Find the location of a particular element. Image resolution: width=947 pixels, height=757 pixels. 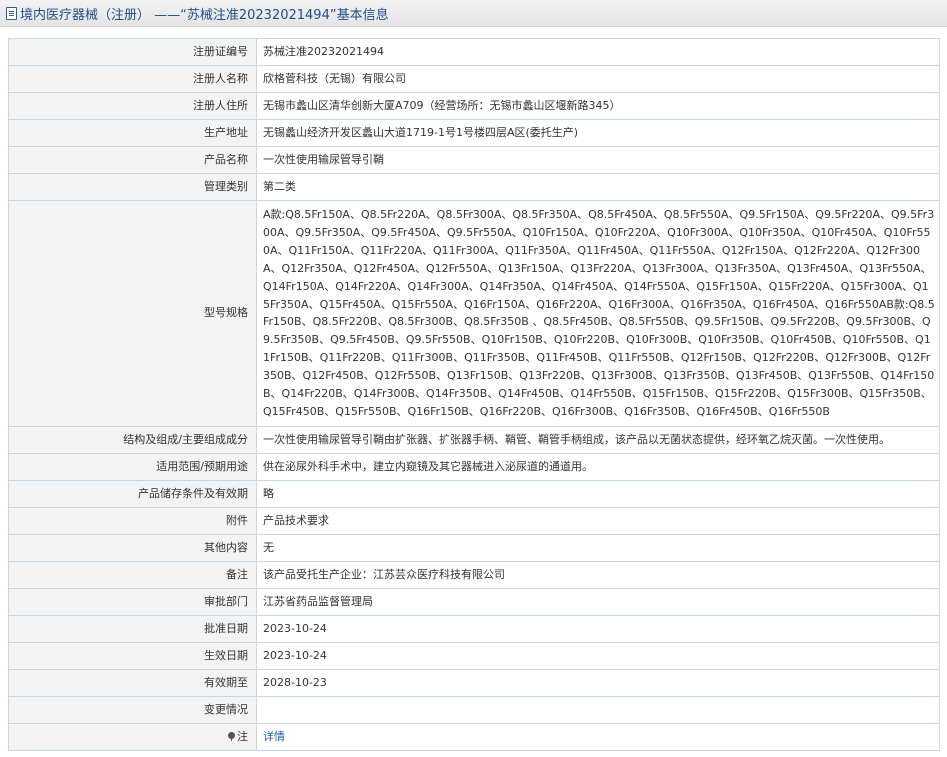

row-value: 产品技术要求 is located at coordinates (598, 520).